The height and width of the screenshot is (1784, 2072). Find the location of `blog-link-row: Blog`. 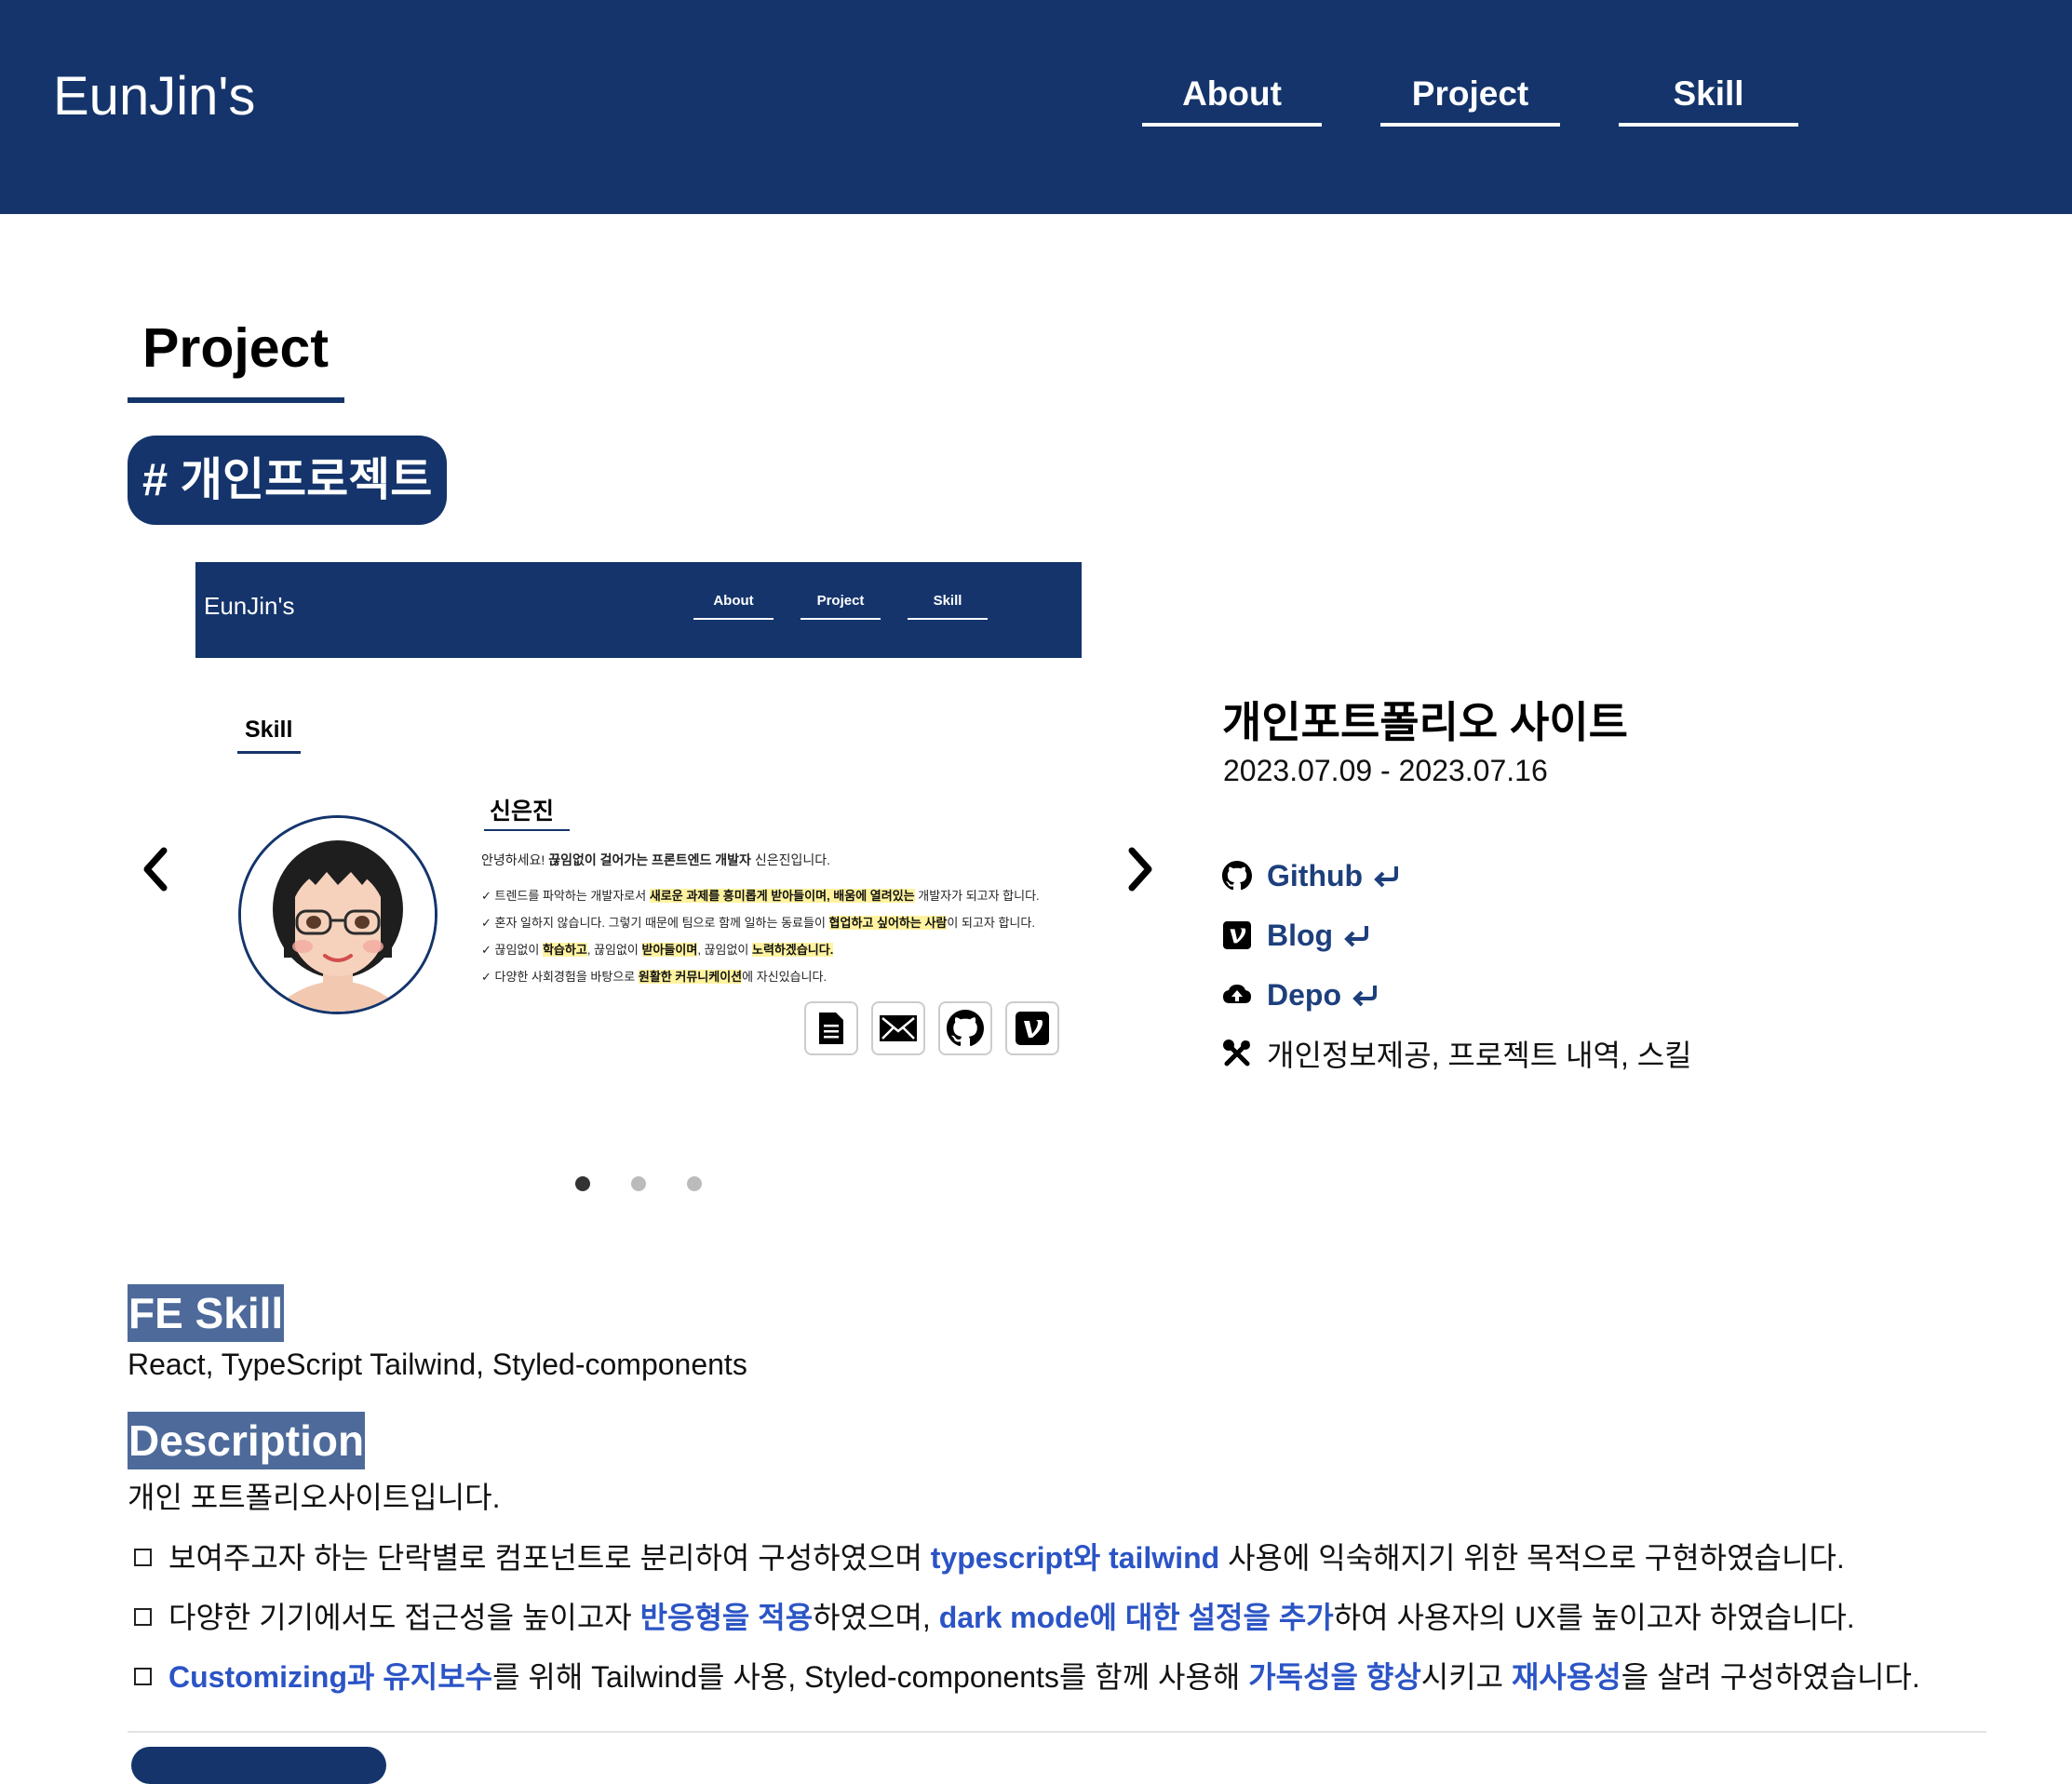

blog-link-row: Blog is located at coordinates (1297, 935).